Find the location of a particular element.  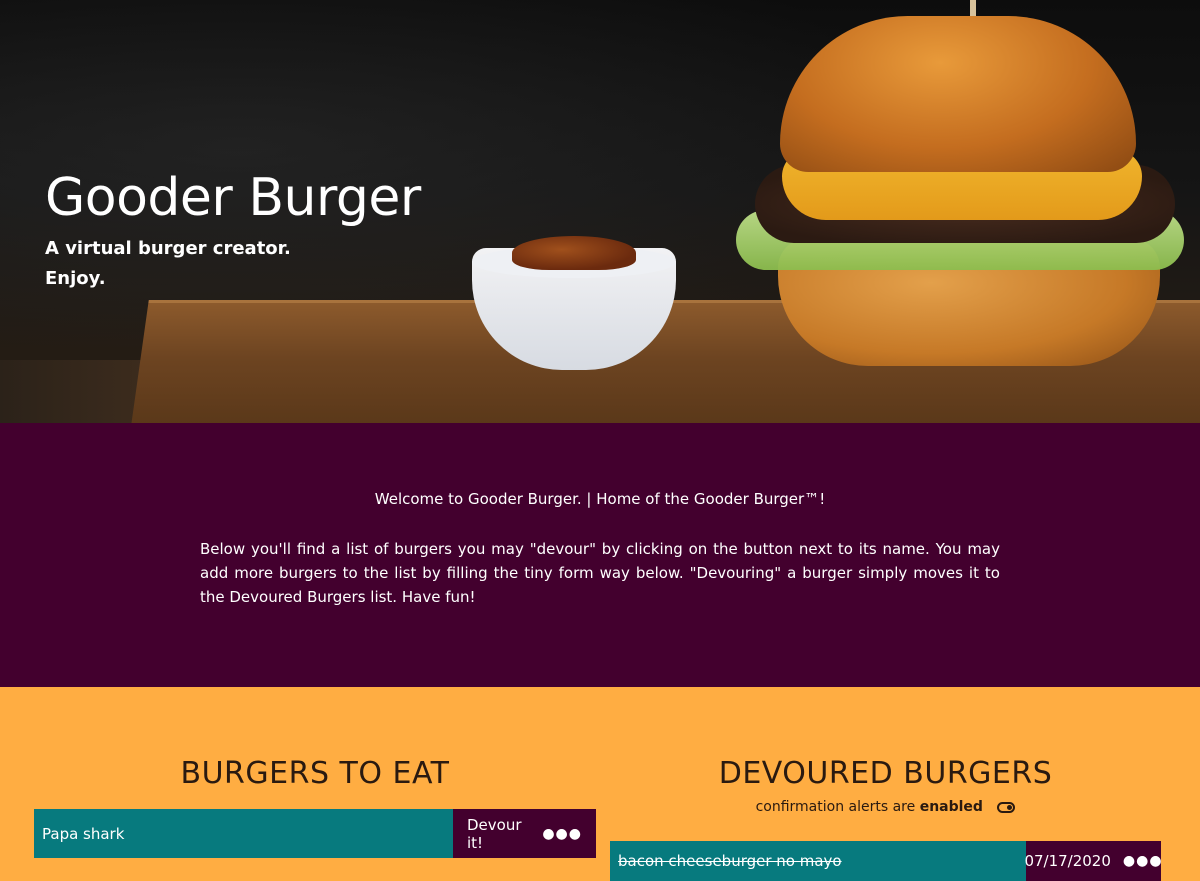

burgers-to-eat-heading: BURGERS TO EAT is located at coordinates (315, 773).